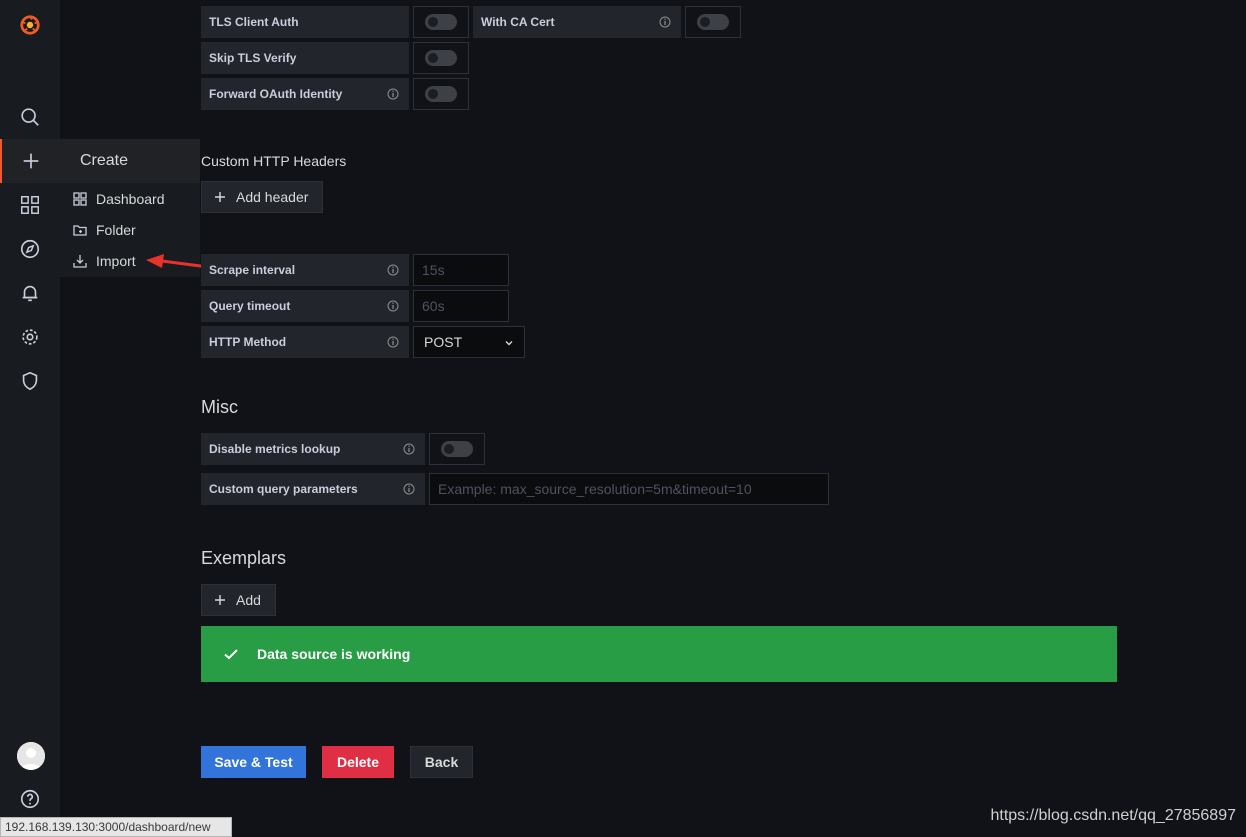 Image resolution: width=1246 pixels, height=837 pixels. I want to click on misc-title: Misc, so click(219, 407).